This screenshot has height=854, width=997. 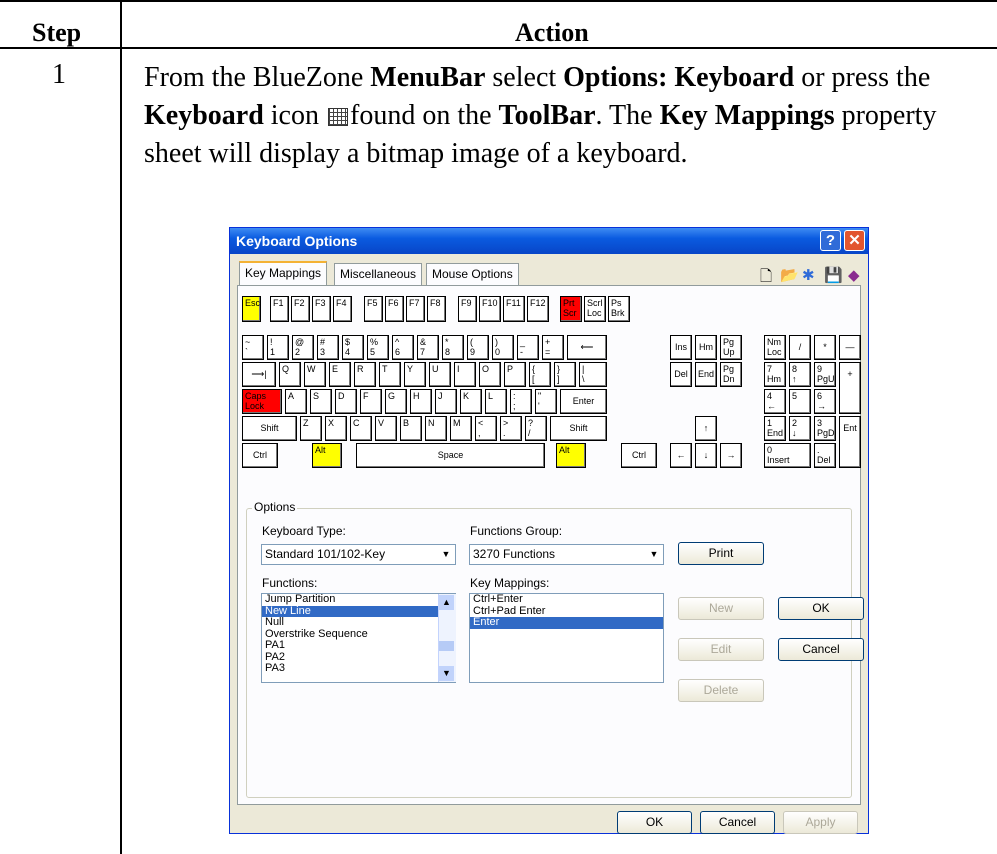 What do you see at coordinates (566, 554) in the screenshot?
I see `functions-group-select: 3270 Functions ▼` at bounding box center [566, 554].